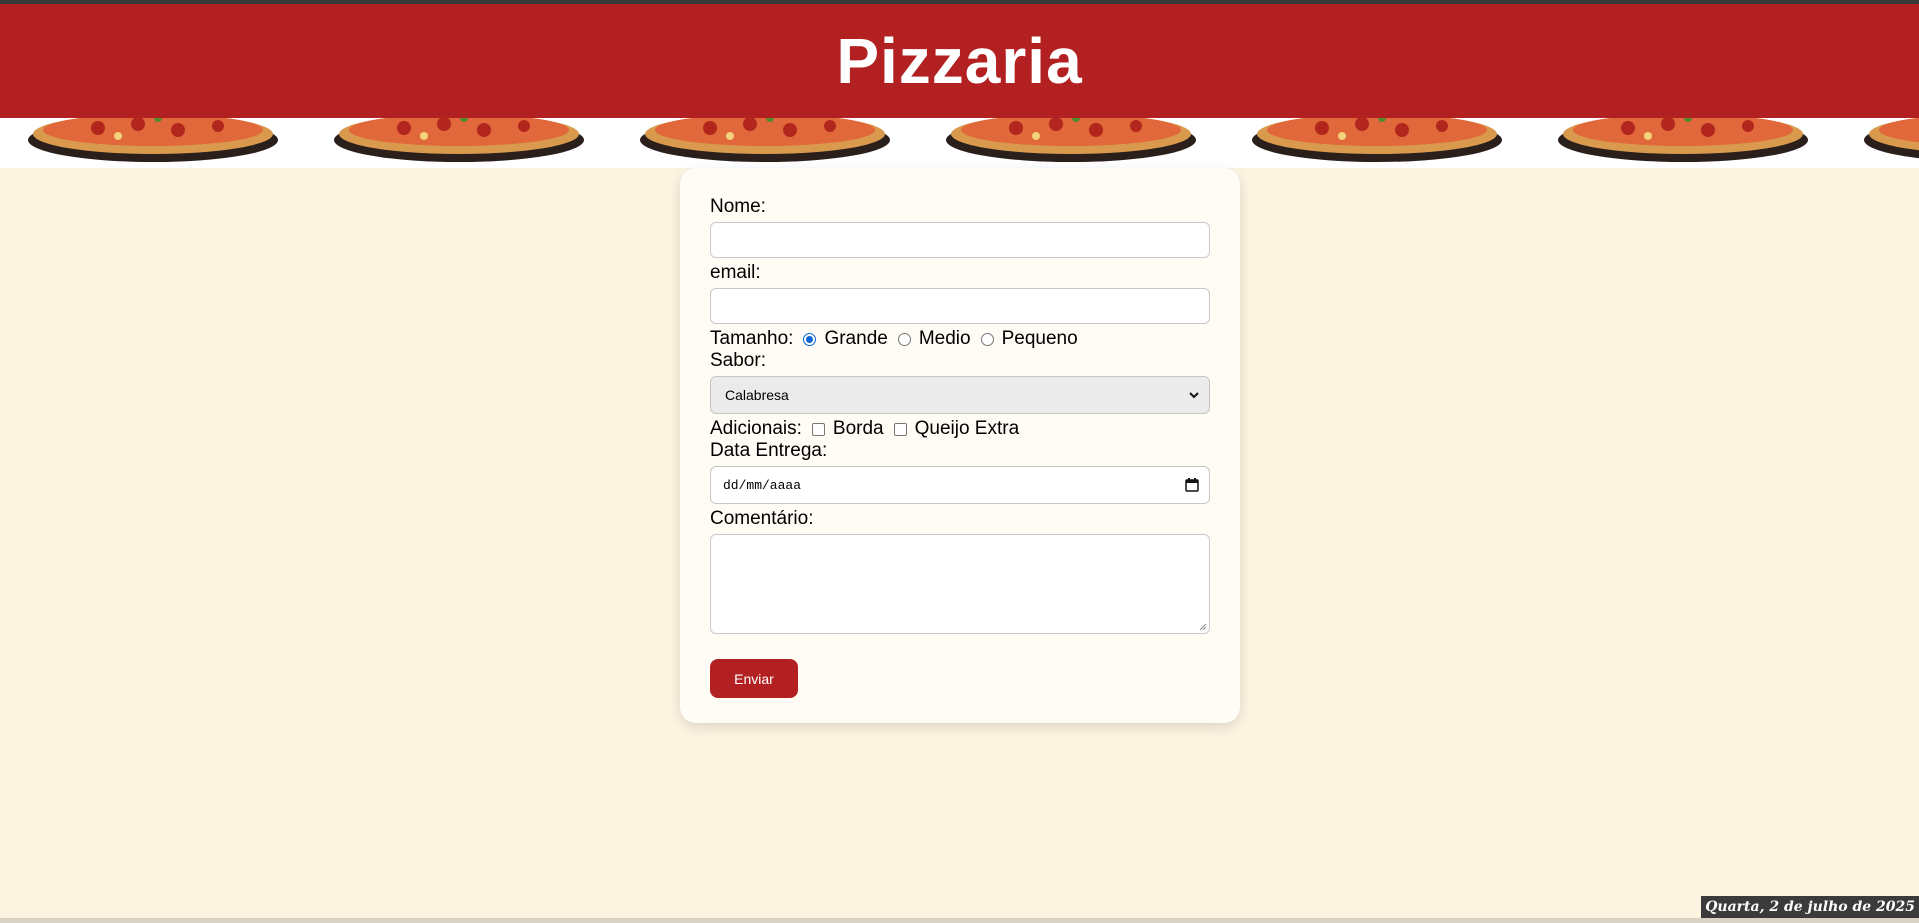  What do you see at coordinates (858, 428) in the screenshot?
I see `checkbox-borda-label: Borda` at bounding box center [858, 428].